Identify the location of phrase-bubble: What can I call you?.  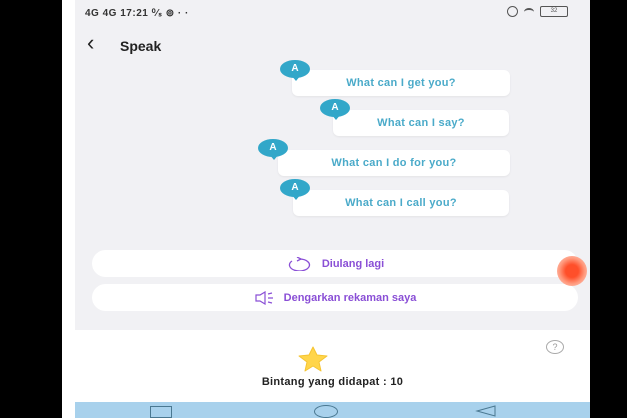
(401, 203).